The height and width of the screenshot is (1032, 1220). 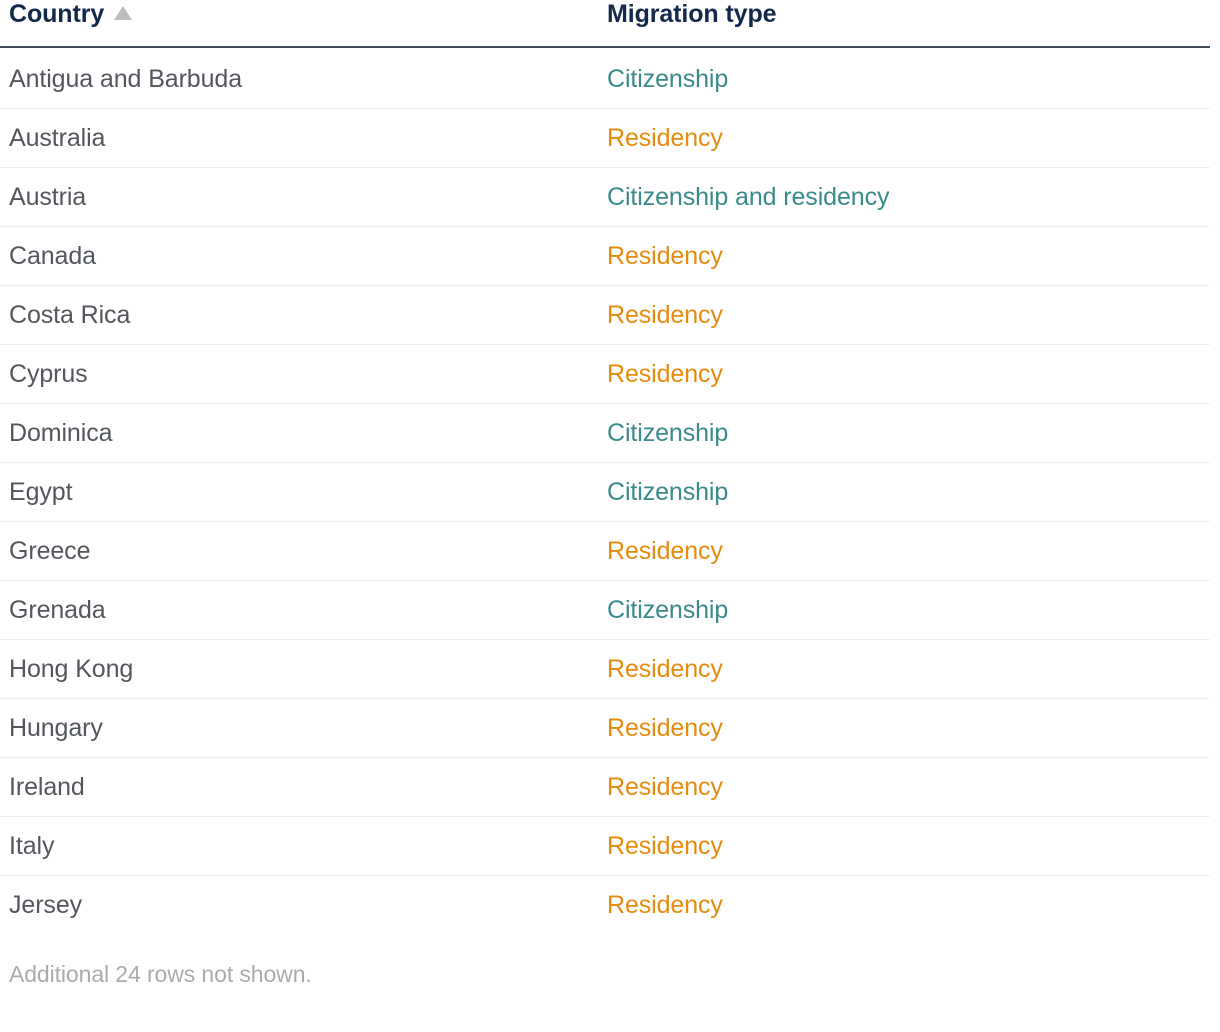 I want to click on cell-country: Hungary, so click(x=297, y=728).